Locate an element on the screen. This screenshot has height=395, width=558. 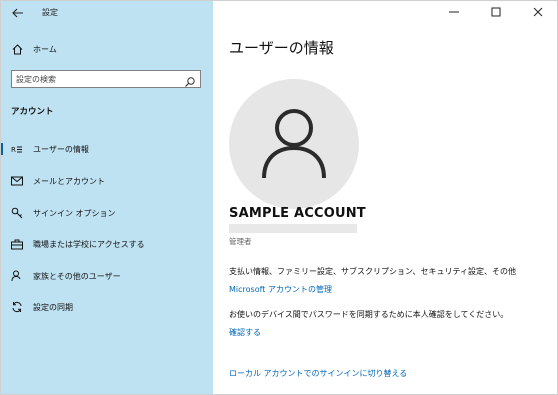
window-title: 設定 is located at coordinates (50, 12).